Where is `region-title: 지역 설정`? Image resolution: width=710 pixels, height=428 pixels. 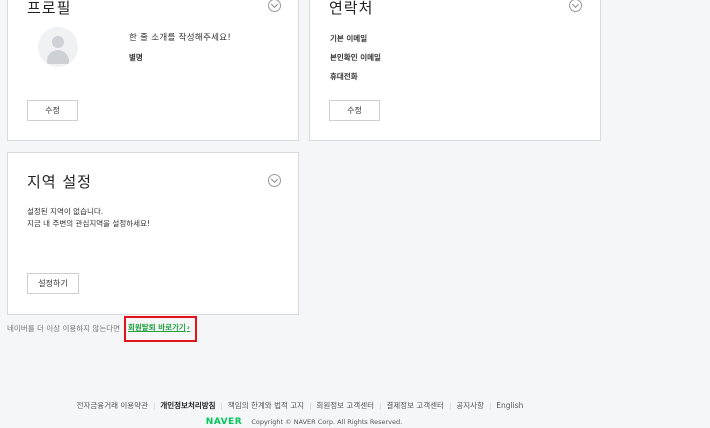 region-title: 지역 설정 is located at coordinates (59, 182).